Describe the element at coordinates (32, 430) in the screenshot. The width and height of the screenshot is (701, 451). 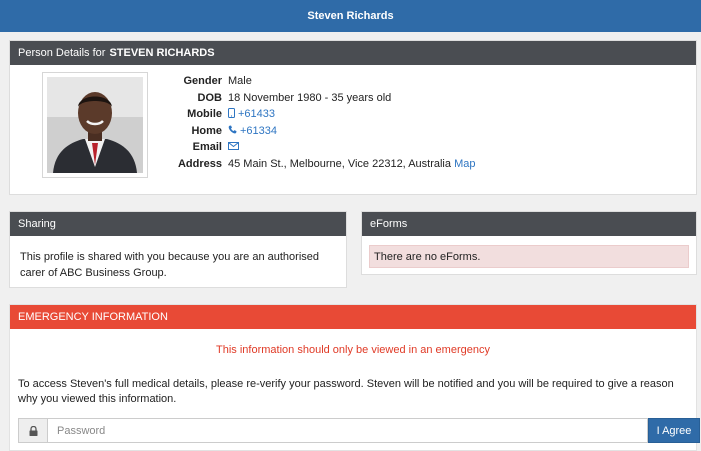
I see `lock-icon` at that location.